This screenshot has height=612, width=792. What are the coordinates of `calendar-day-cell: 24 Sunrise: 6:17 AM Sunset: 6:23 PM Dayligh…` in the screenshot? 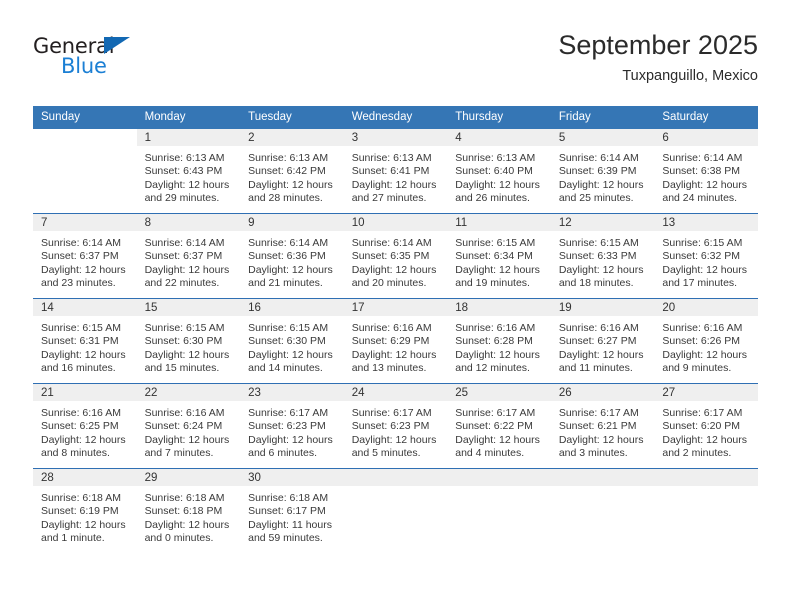 It's located at (395, 426).